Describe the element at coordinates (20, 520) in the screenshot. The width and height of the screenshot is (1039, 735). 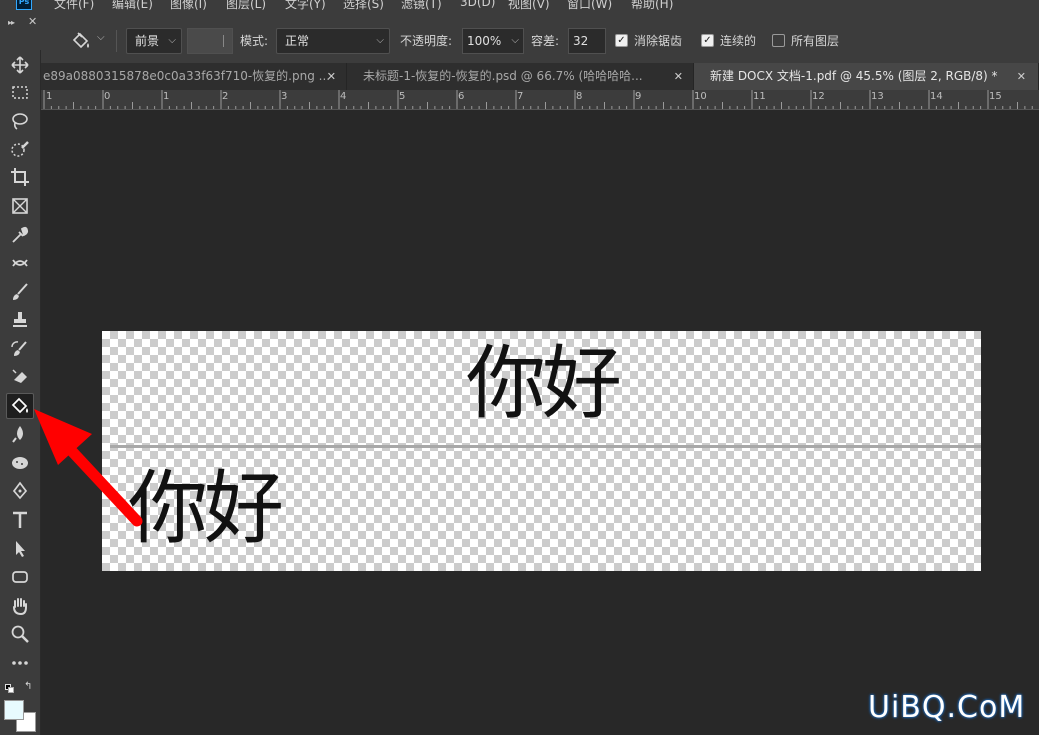
I see `type-tool` at that location.